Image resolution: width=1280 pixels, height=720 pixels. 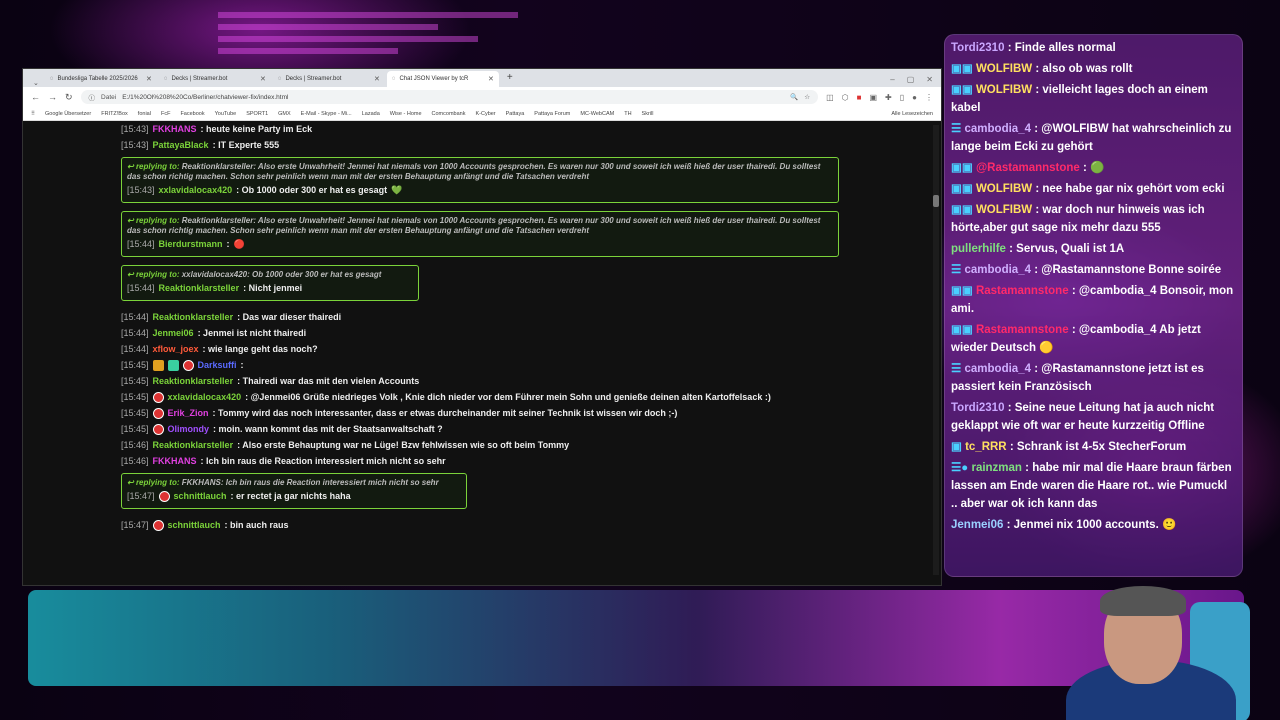 What do you see at coordinates (176, 349) in the screenshot?
I see `username: xflow_joex` at bounding box center [176, 349].